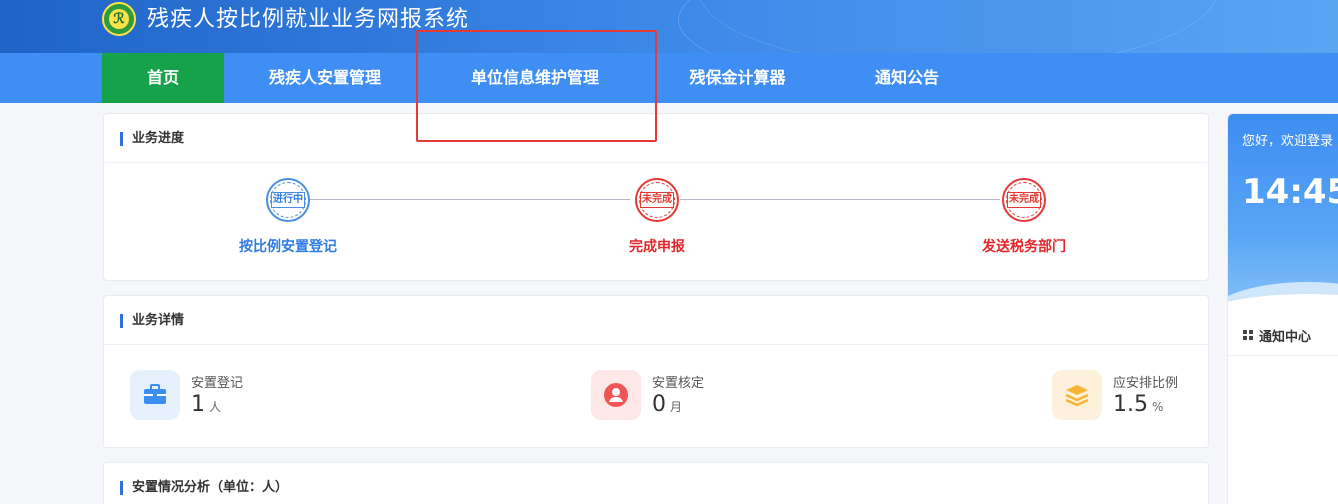  Describe the element at coordinates (119, 19) in the screenshot. I see `logo-icon: ℛ` at that location.